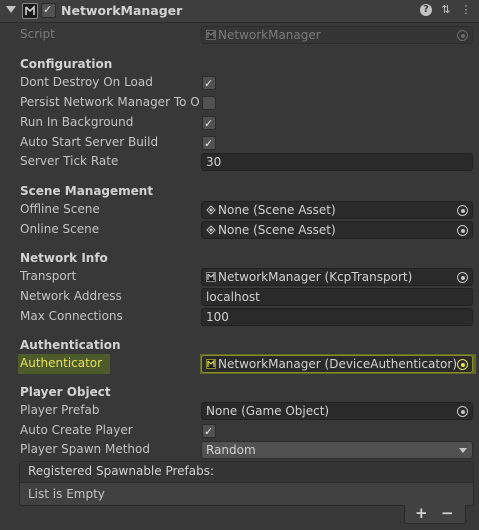  What do you see at coordinates (239, 431) in the screenshot?
I see `auto-create-row: Auto Create Player ✓` at bounding box center [239, 431].